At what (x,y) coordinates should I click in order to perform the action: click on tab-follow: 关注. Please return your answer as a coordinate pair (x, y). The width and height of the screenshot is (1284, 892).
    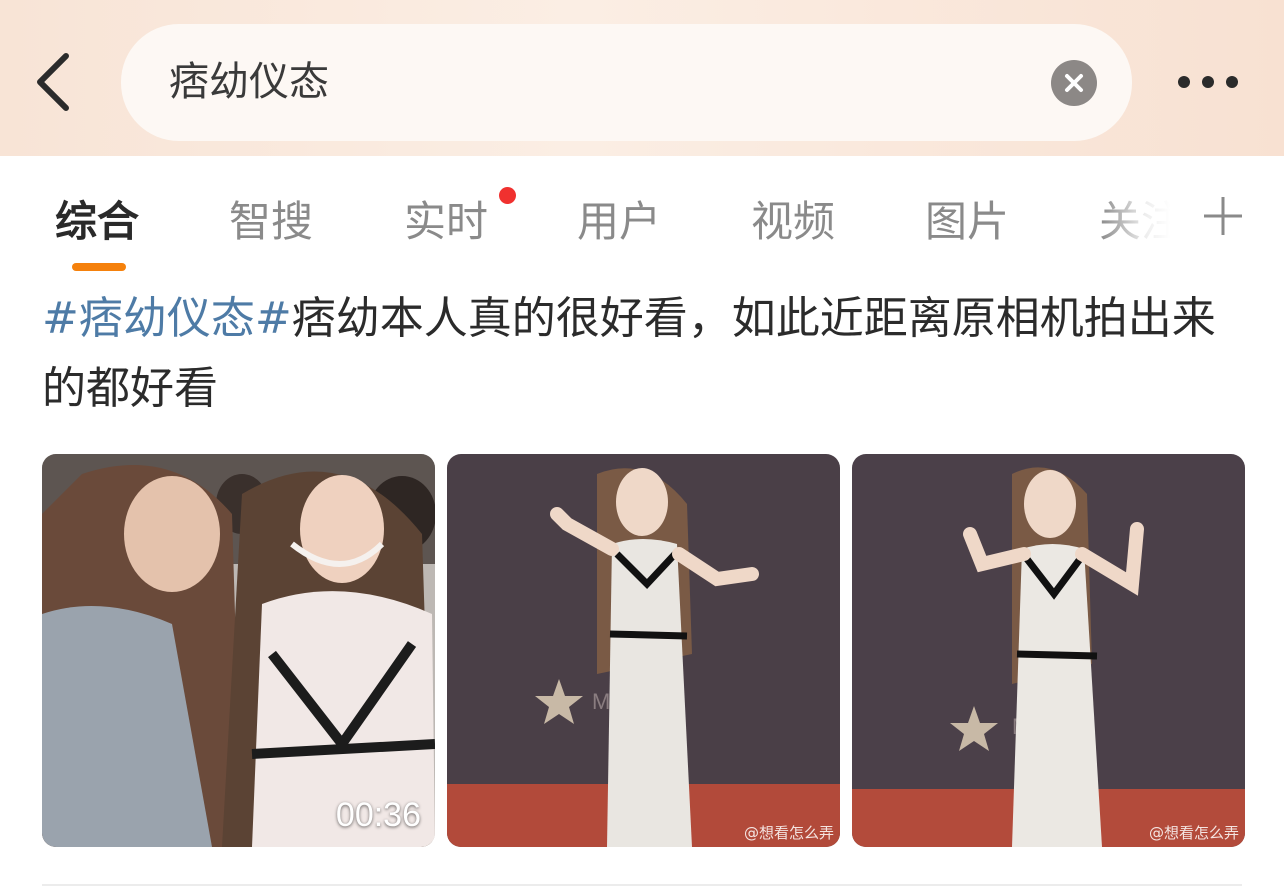
    Looking at the image, I should click on (1141, 222).